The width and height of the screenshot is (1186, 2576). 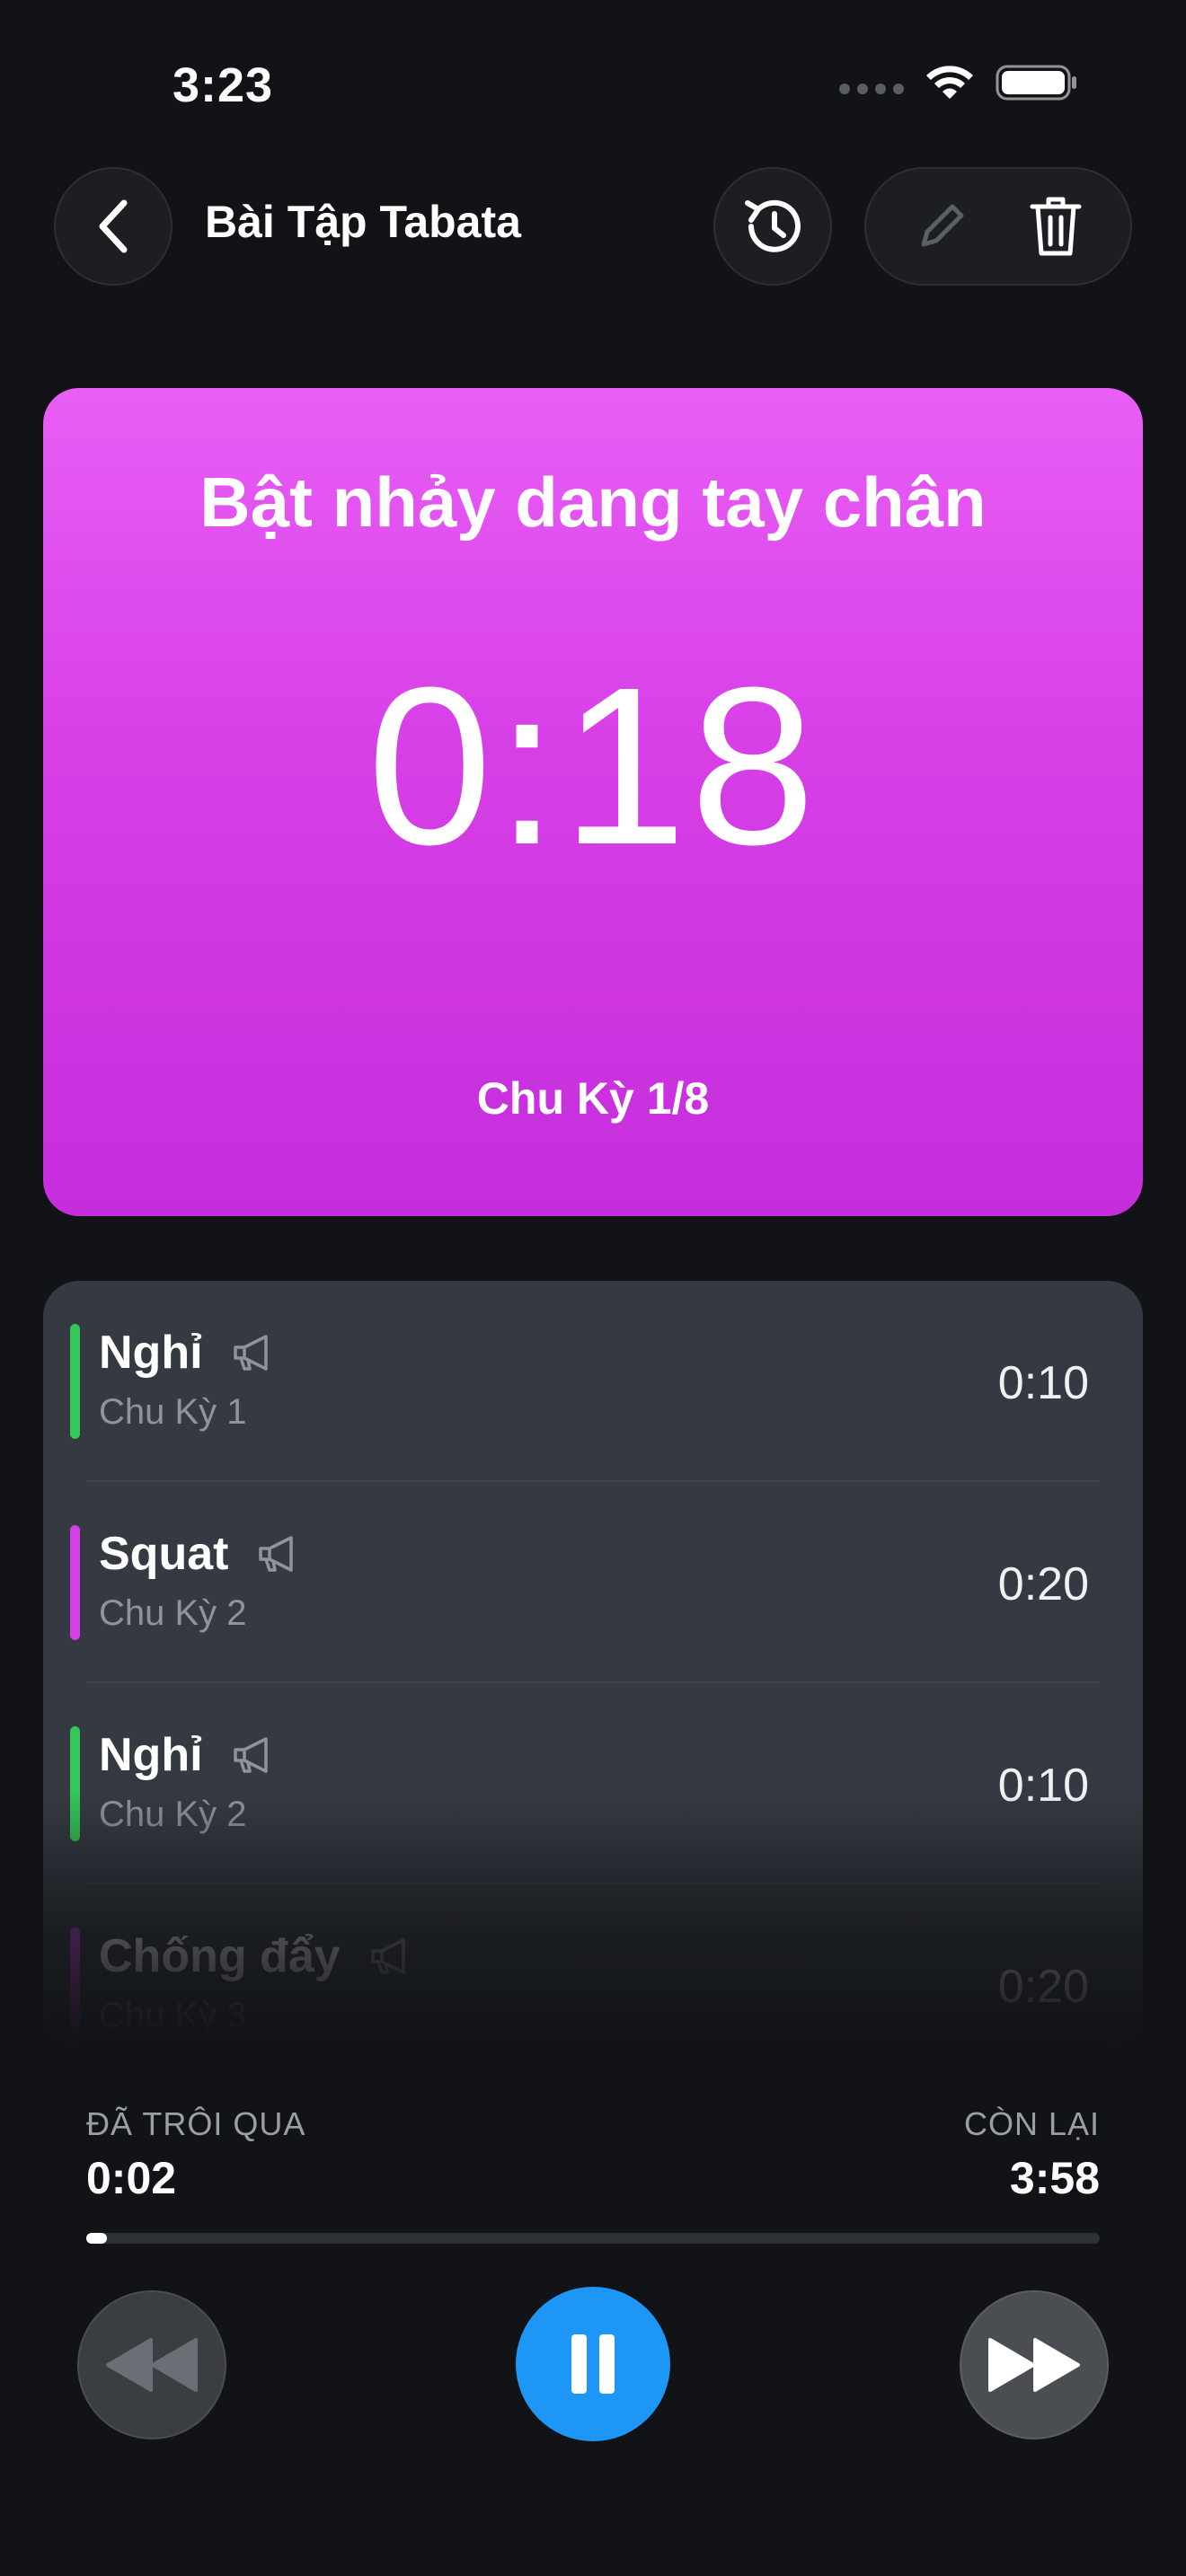 I want to click on status-time: 3:23, so click(x=223, y=85).